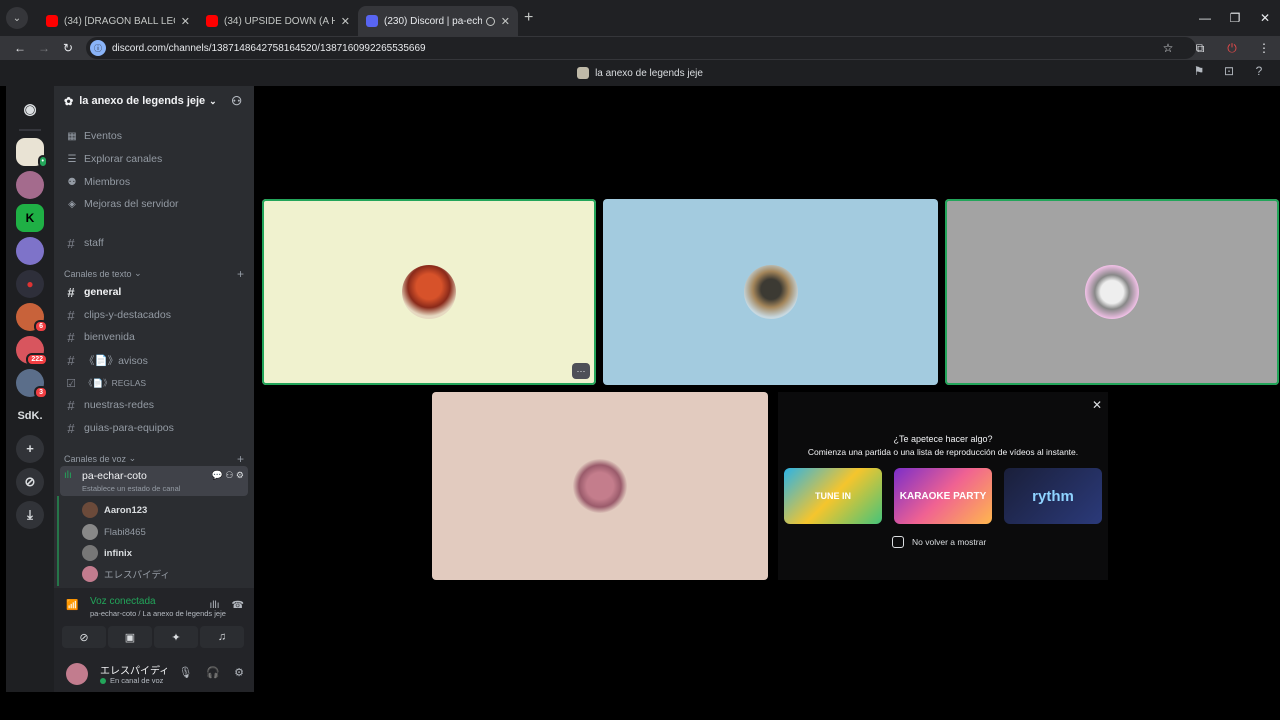 The width and height of the screenshot is (1280, 720). I want to click on activity-card-rythm: rythm, so click(1053, 496).